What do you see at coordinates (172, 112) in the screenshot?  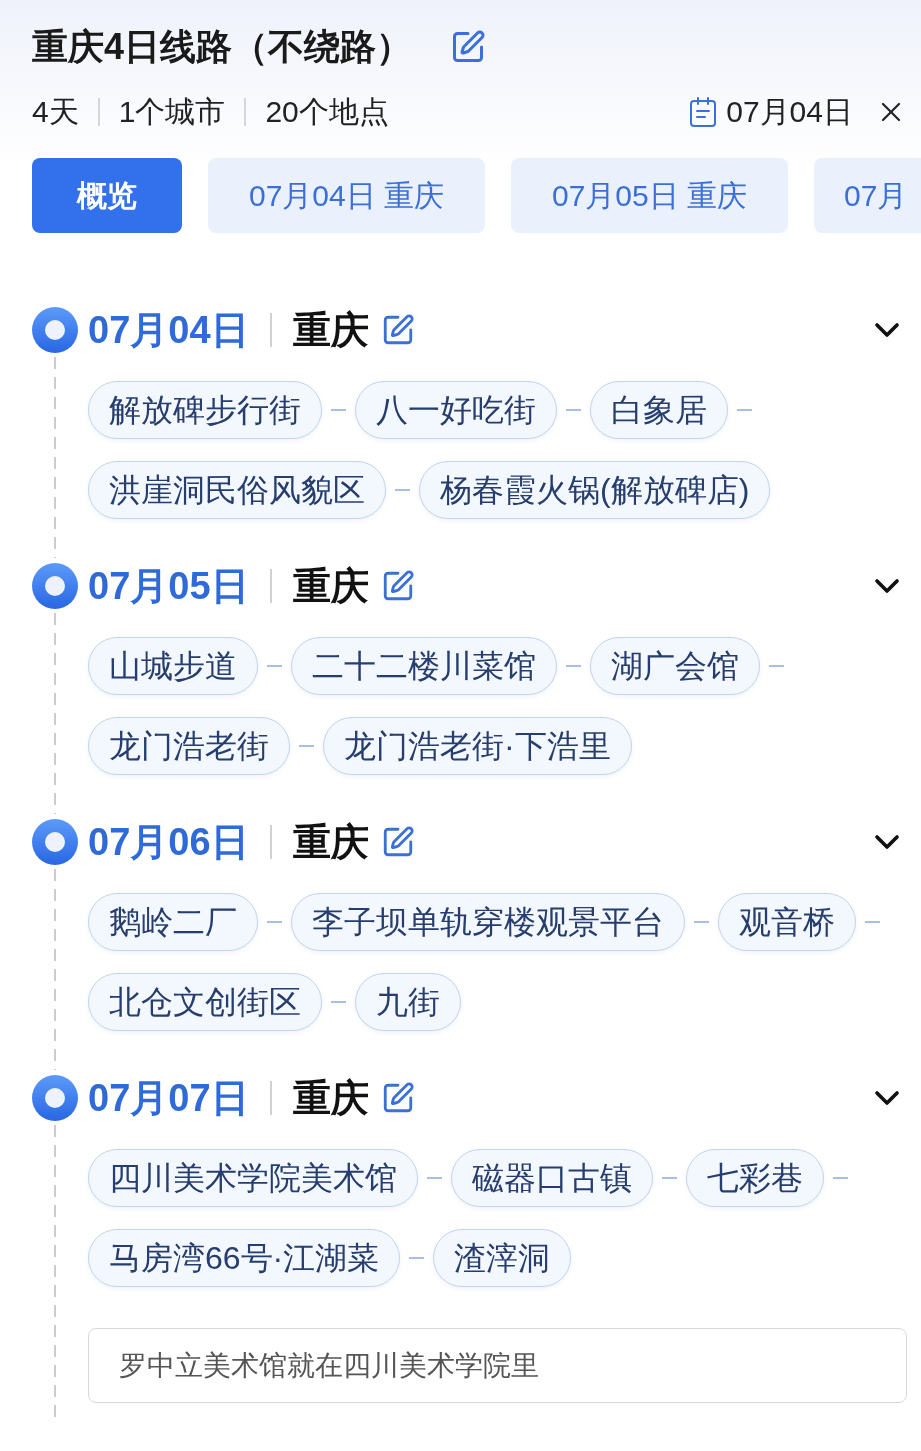 I see `trip-stat: 1个城市` at bounding box center [172, 112].